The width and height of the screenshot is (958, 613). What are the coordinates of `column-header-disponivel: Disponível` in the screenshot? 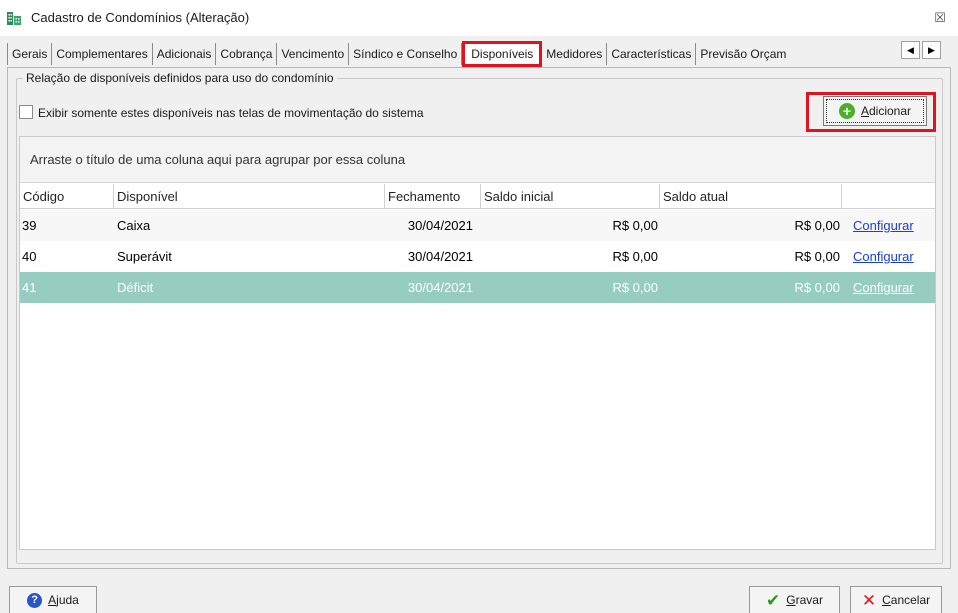 It's located at (249, 196).